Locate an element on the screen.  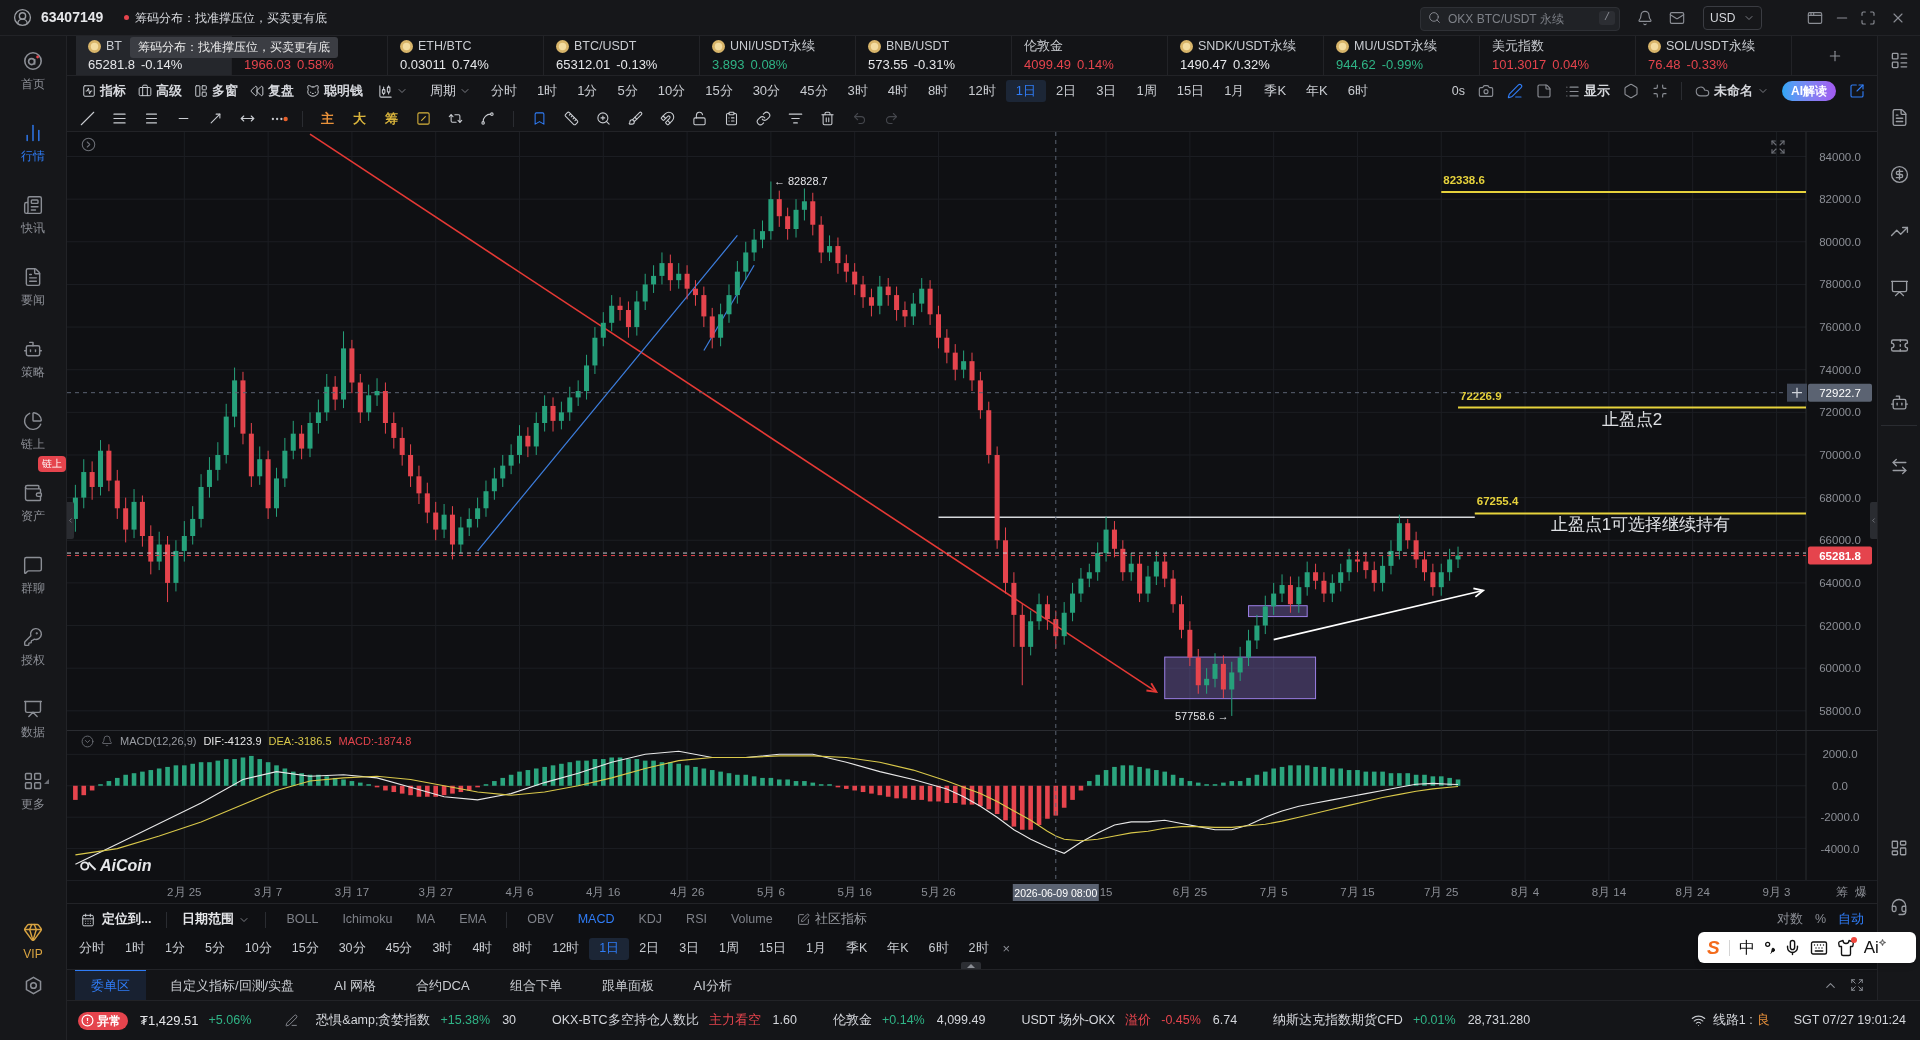
price-axis-label: 84000.0 is located at coordinates (1840, 156).